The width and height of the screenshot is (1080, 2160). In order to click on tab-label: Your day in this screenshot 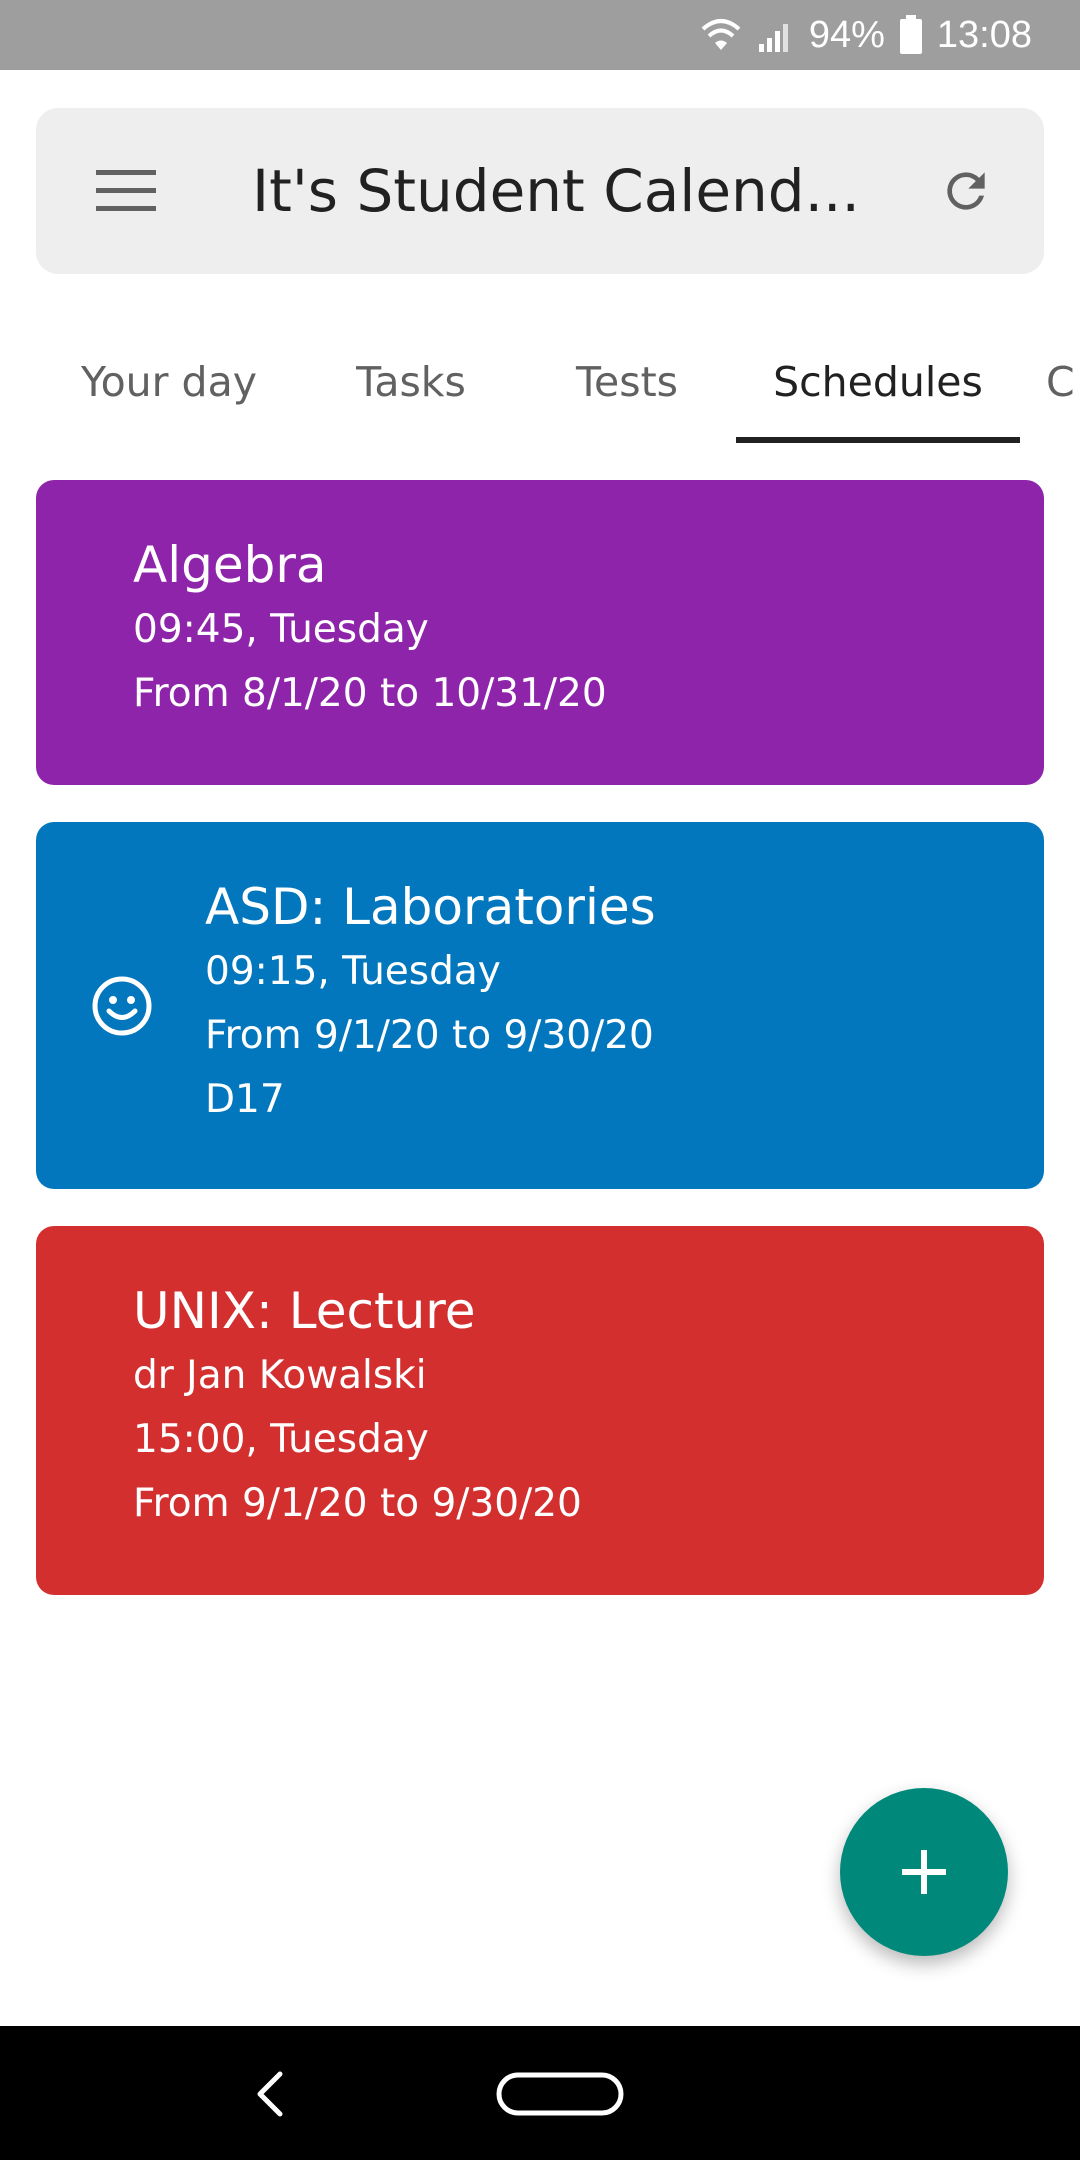, I will do `click(169, 382)`.